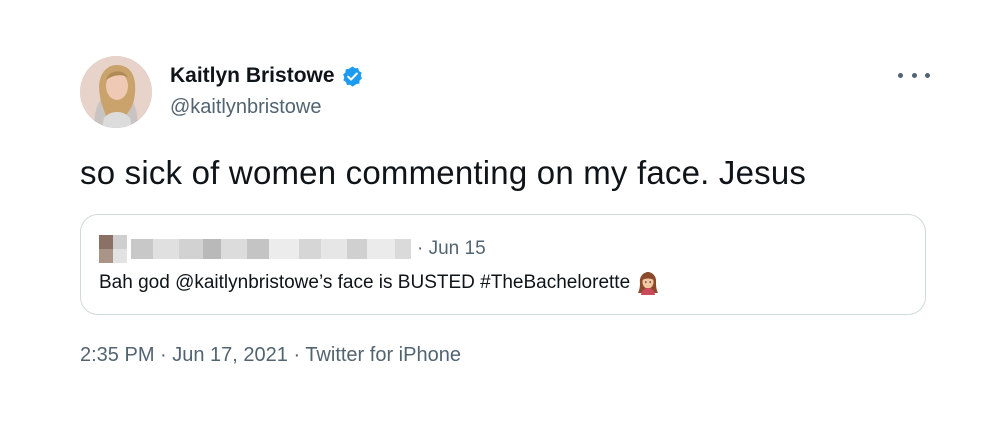 Image resolution: width=1000 pixels, height=428 pixels. What do you see at coordinates (271, 249) in the screenshot?
I see `quoted-author-blurred` at bounding box center [271, 249].